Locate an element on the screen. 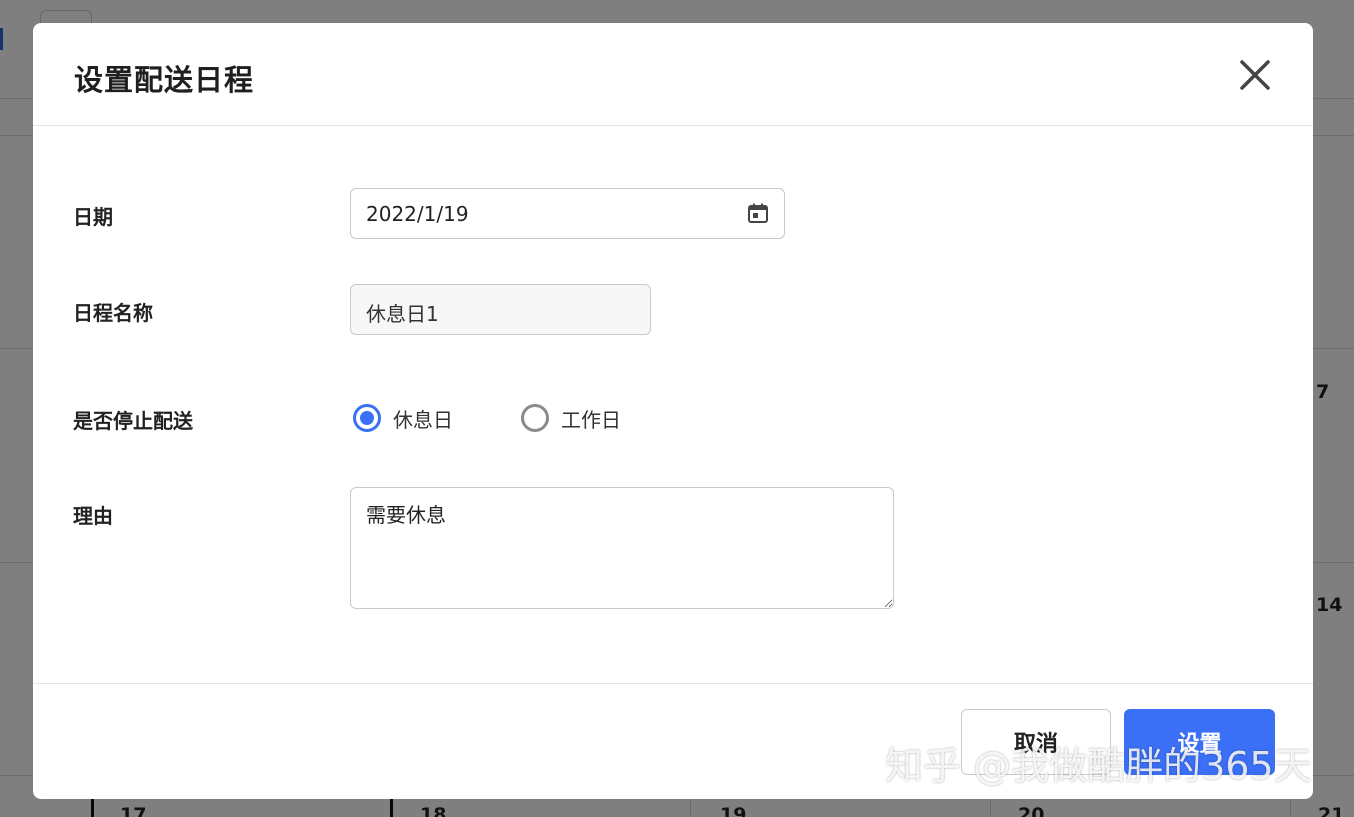 The height and width of the screenshot is (817, 1354). radio-rest-day: 休息日 is located at coordinates (403, 418).